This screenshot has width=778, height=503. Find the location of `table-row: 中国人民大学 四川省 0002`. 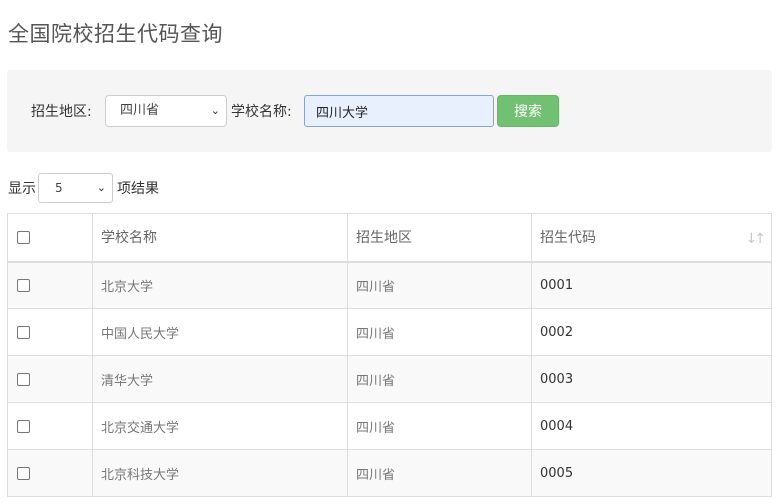

table-row: 中国人民大学 四川省 0002 is located at coordinates (389, 332).